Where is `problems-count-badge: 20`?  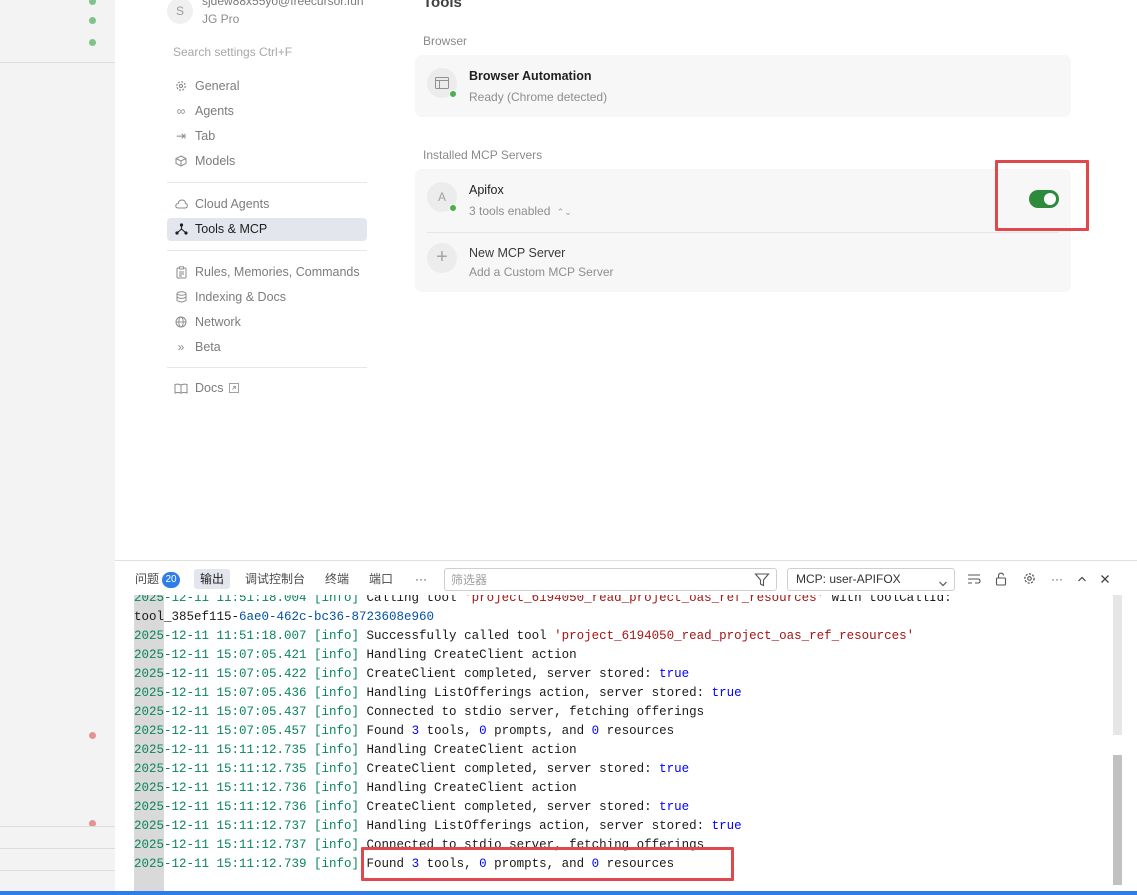
problems-count-badge: 20 is located at coordinates (171, 580).